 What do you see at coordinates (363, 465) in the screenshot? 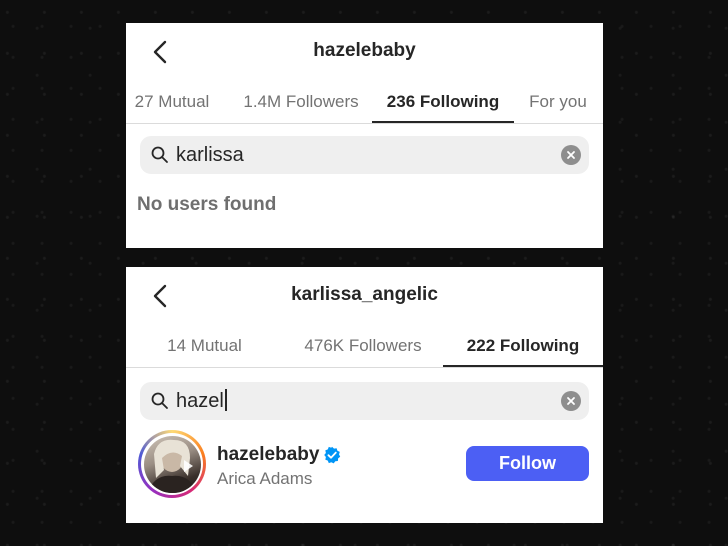
I see `user-result-row: hazelebaby Arica Adams Follow` at bounding box center [363, 465].